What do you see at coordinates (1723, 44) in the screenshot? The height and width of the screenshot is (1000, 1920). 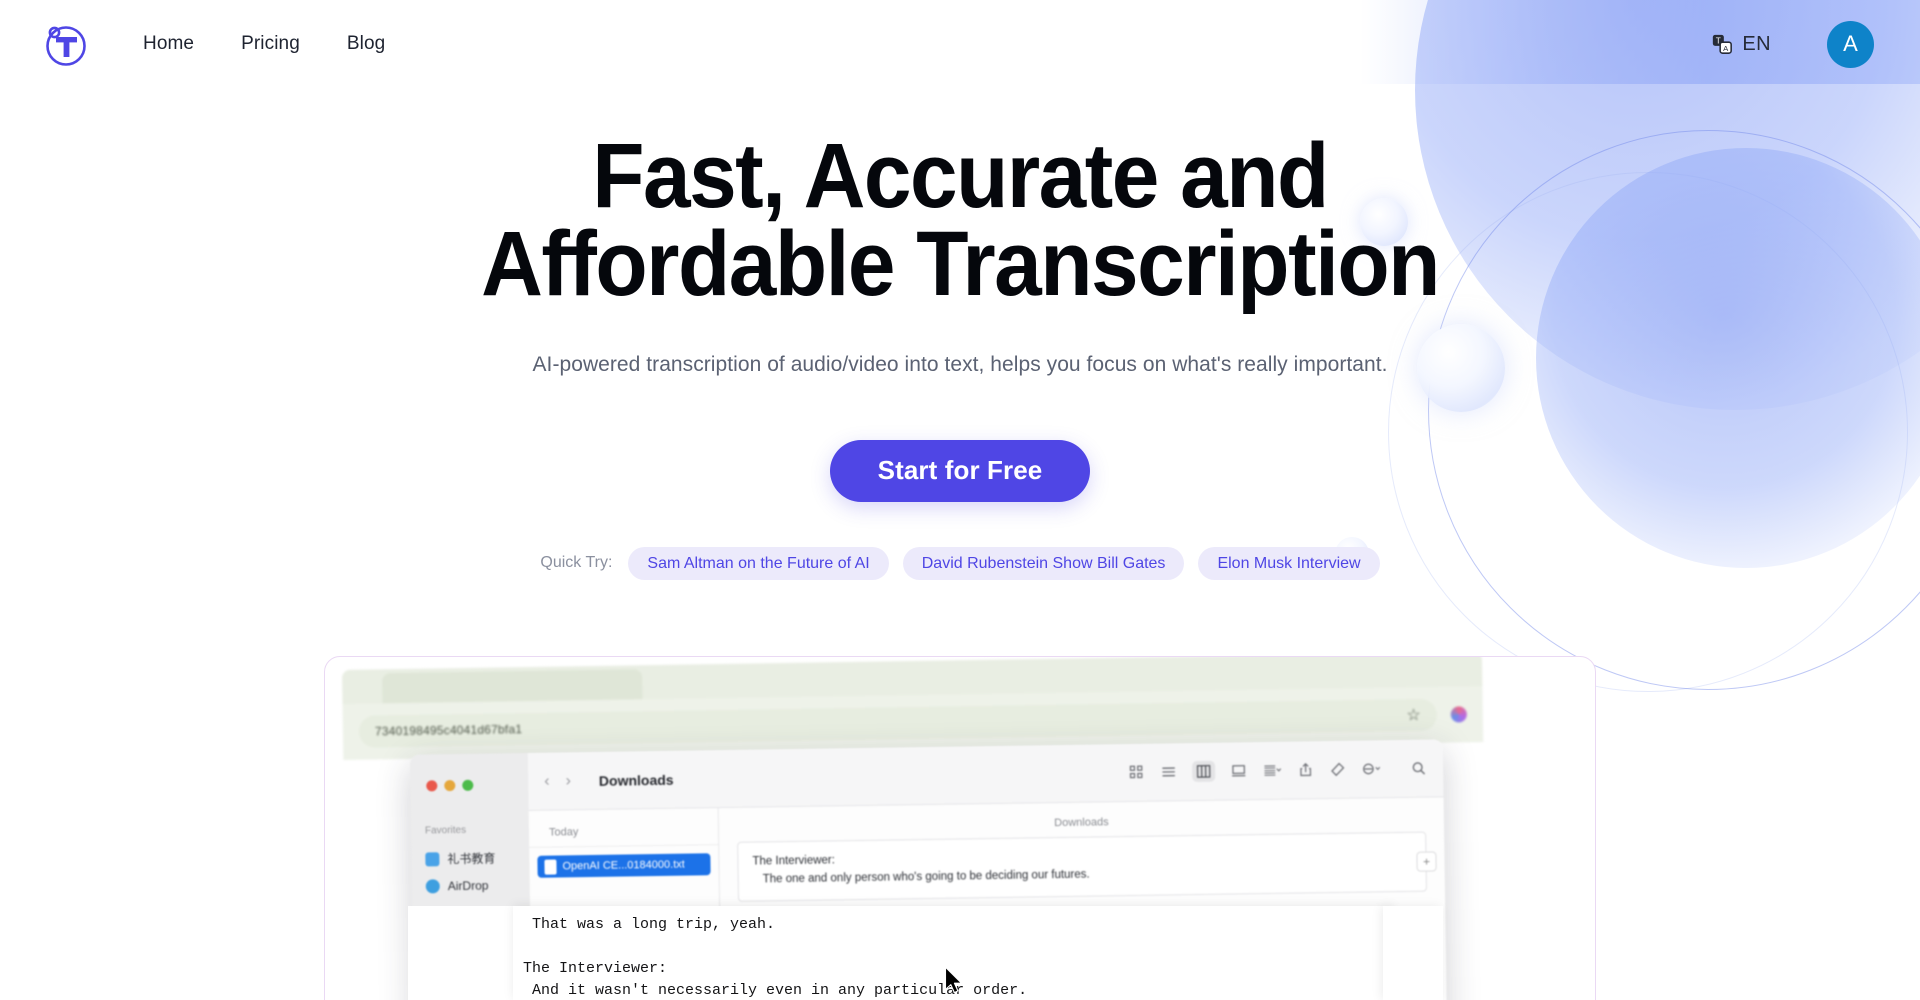 I see `translate-icon: T A` at bounding box center [1723, 44].